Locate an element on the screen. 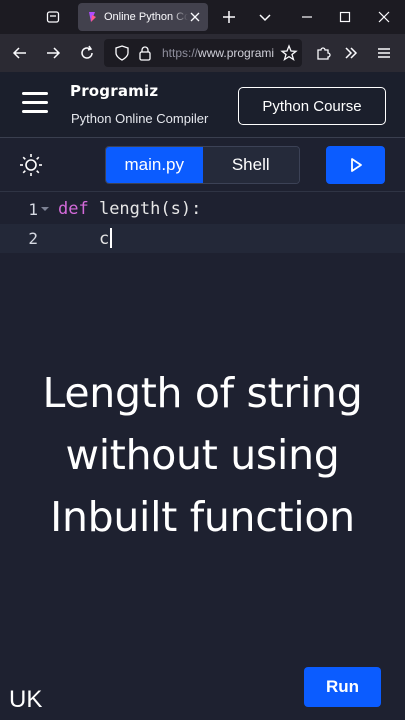  caption-line: Inbuilt function is located at coordinates (202, 517).